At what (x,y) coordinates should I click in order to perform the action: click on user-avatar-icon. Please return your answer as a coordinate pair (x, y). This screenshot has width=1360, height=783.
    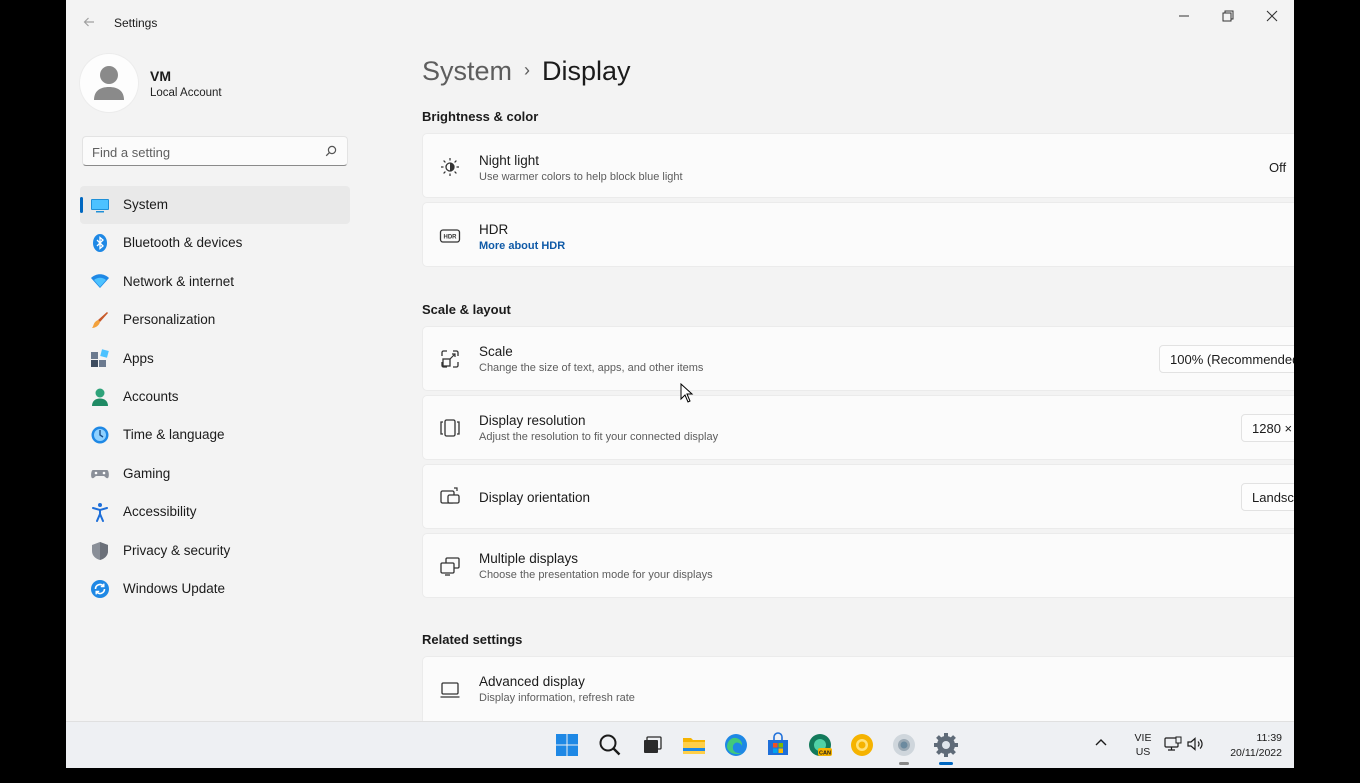
    Looking at the image, I should click on (109, 83).